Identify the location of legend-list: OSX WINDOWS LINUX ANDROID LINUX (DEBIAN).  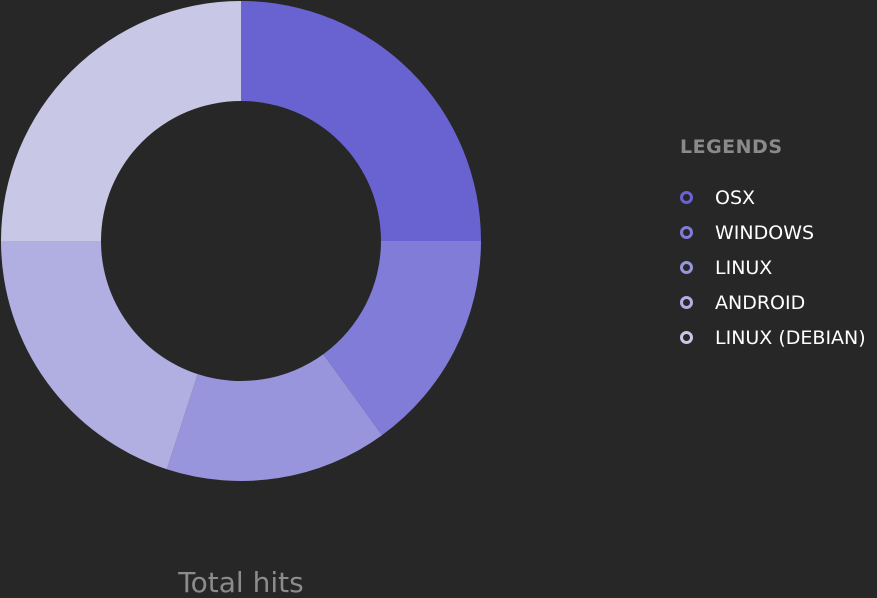
(773, 267).